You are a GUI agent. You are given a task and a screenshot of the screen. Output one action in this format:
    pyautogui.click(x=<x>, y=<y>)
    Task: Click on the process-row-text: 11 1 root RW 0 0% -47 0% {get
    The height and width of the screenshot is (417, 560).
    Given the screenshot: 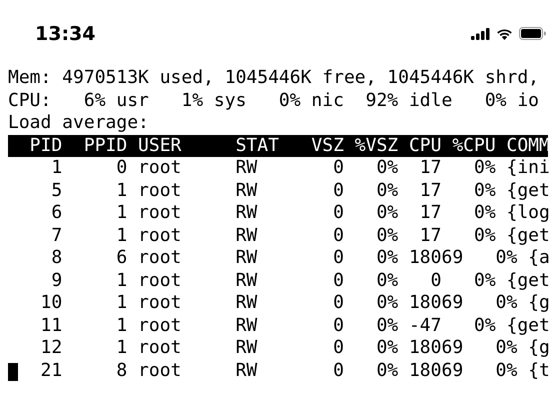 What is the action you would take?
    pyautogui.click(x=295, y=325)
    